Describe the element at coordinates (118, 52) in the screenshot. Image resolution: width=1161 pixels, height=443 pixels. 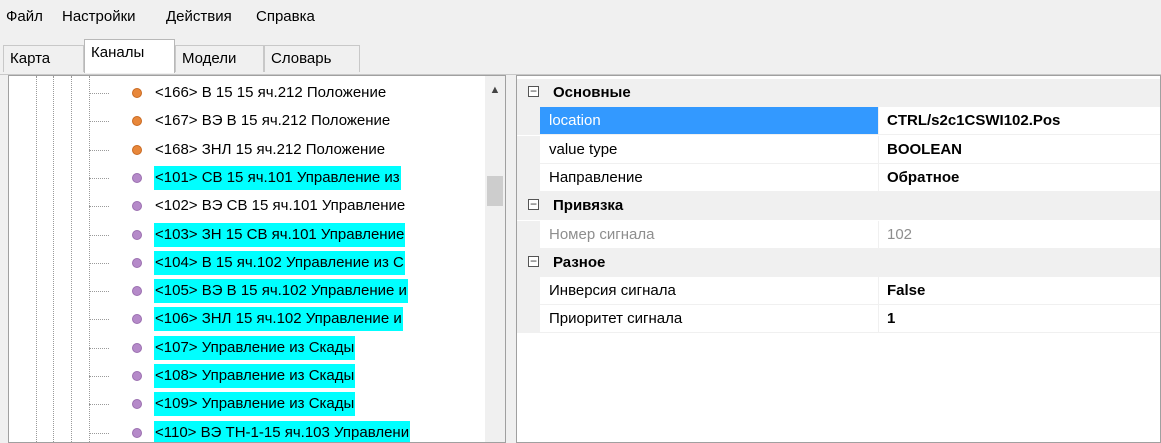
I see `tab-channels-label: Каналы` at that location.